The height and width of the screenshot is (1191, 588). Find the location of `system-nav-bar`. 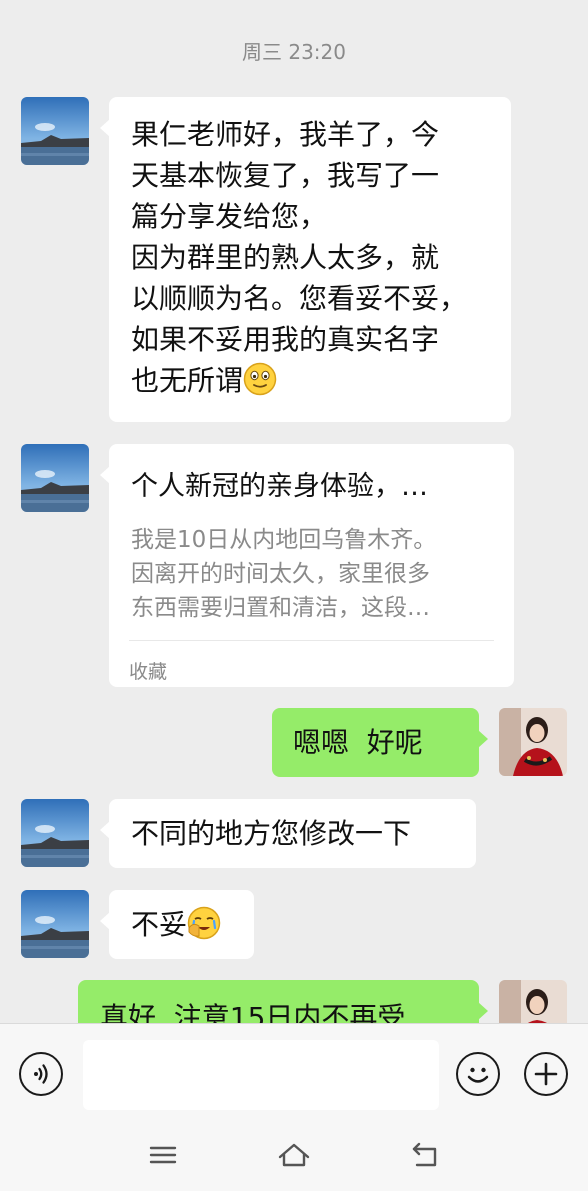

system-nav-bar is located at coordinates (294, 1157).